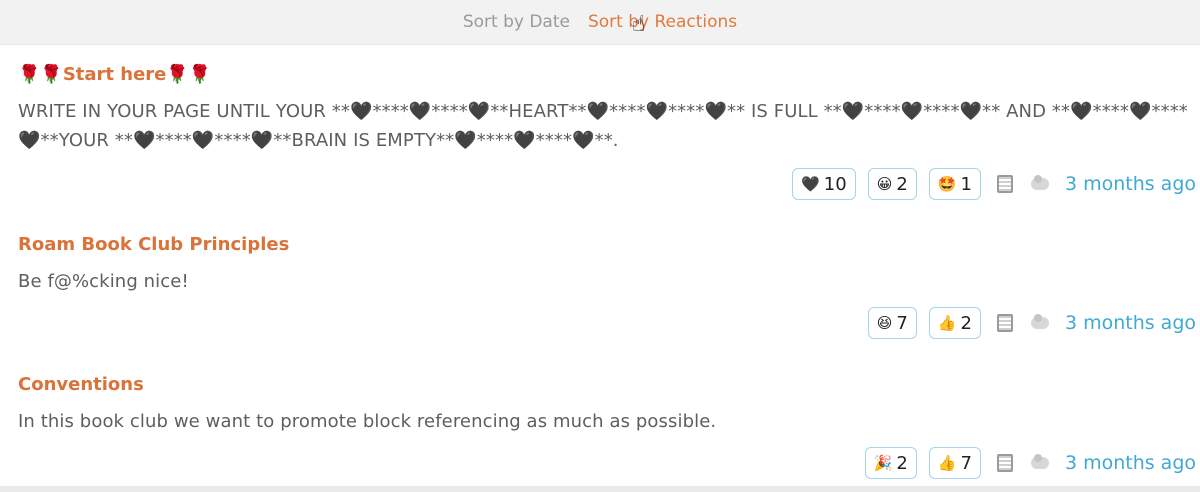 This screenshot has width=1200, height=492. Describe the element at coordinates (883, 462) in the screenshot. I see `party-popper-icon: 🎉` at that location.